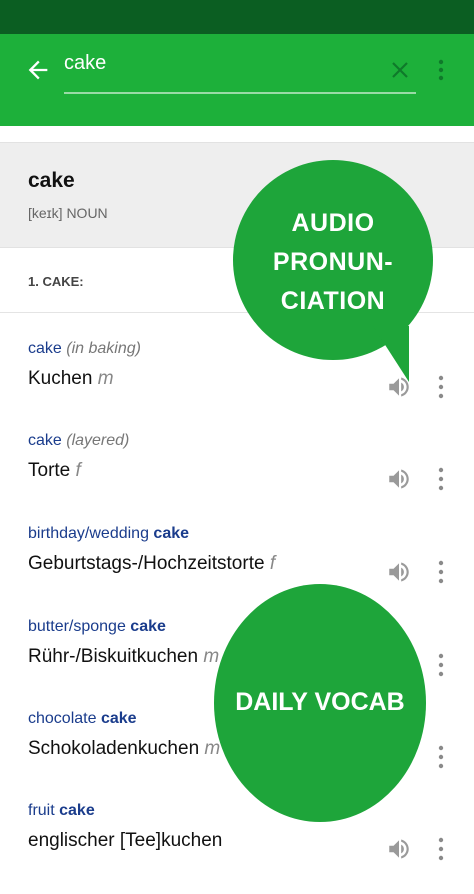  I want to click on source-phrase: cake (in baking), so click(84, 349).